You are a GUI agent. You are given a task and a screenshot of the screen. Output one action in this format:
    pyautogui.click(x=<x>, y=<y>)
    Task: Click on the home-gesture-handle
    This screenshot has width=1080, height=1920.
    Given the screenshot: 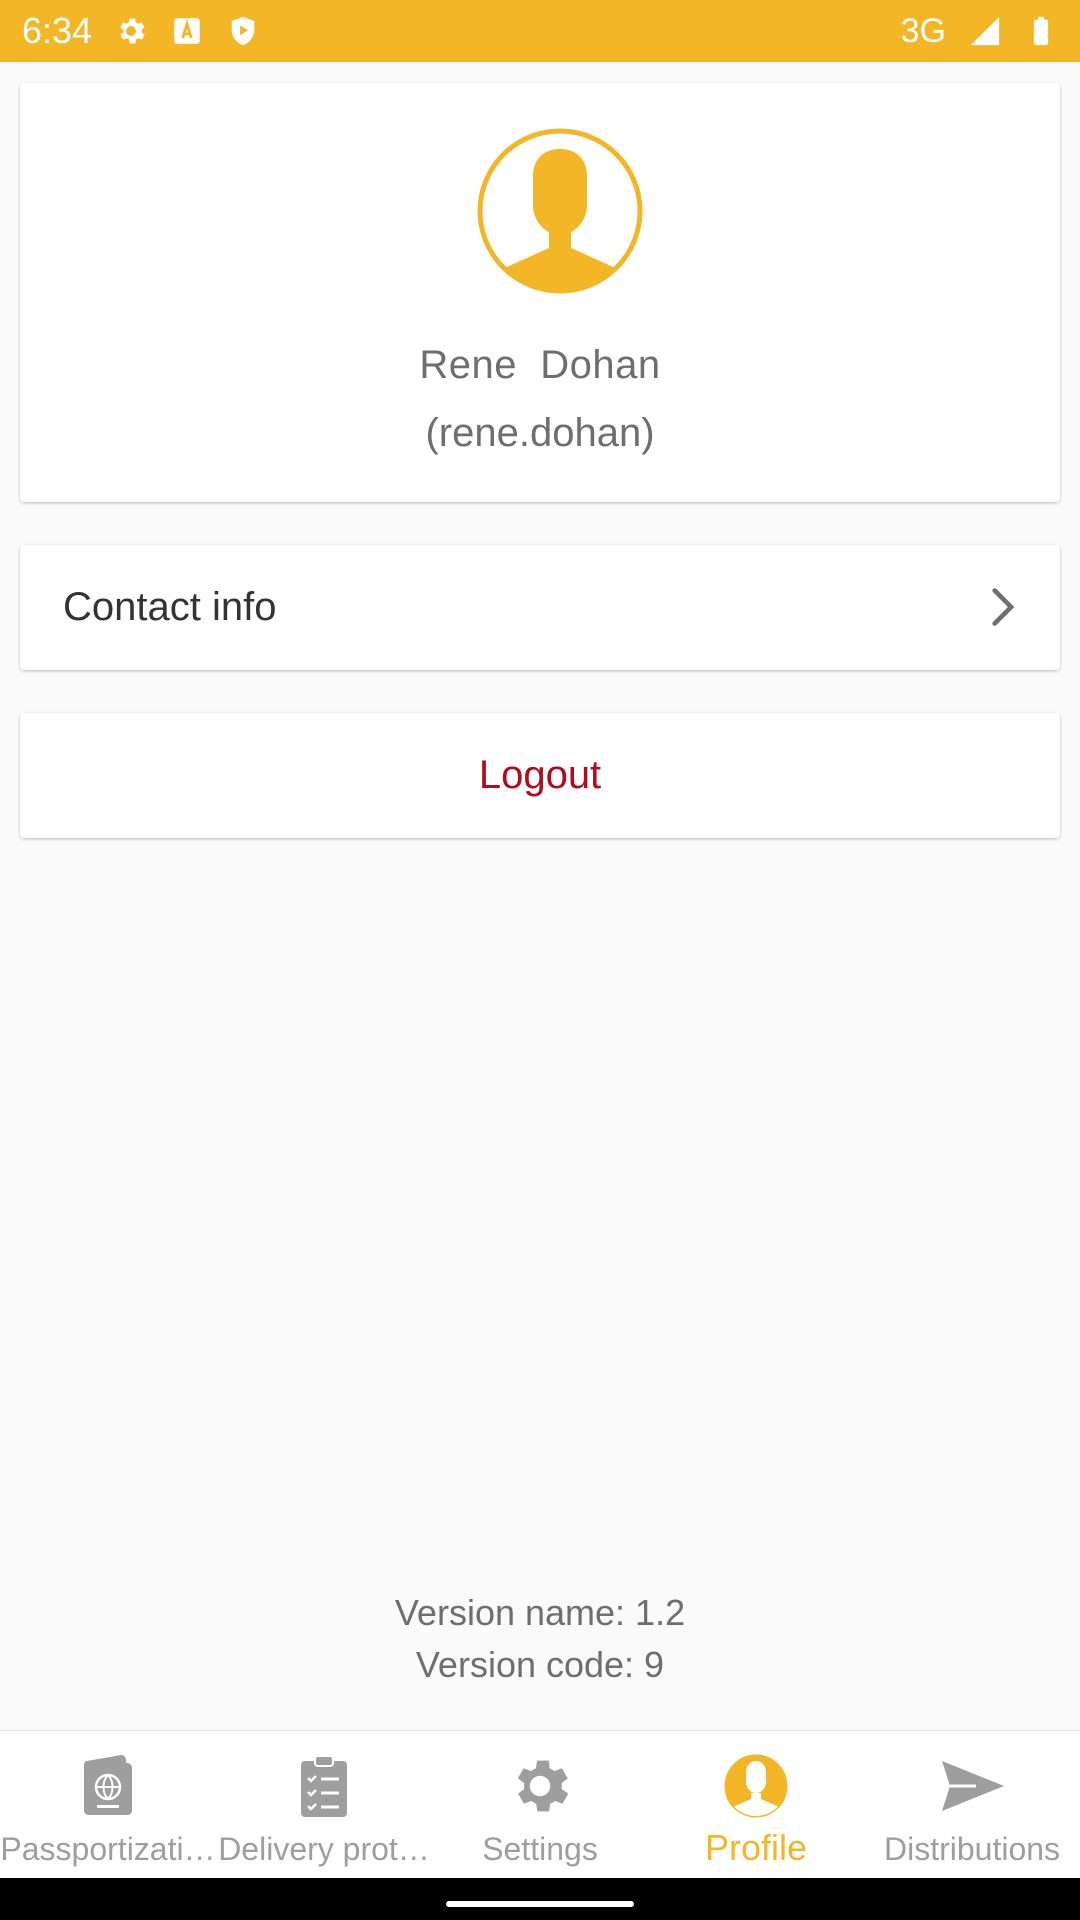 What is the action you would take?
    pyautogui.click(x=540, y=1904)
    